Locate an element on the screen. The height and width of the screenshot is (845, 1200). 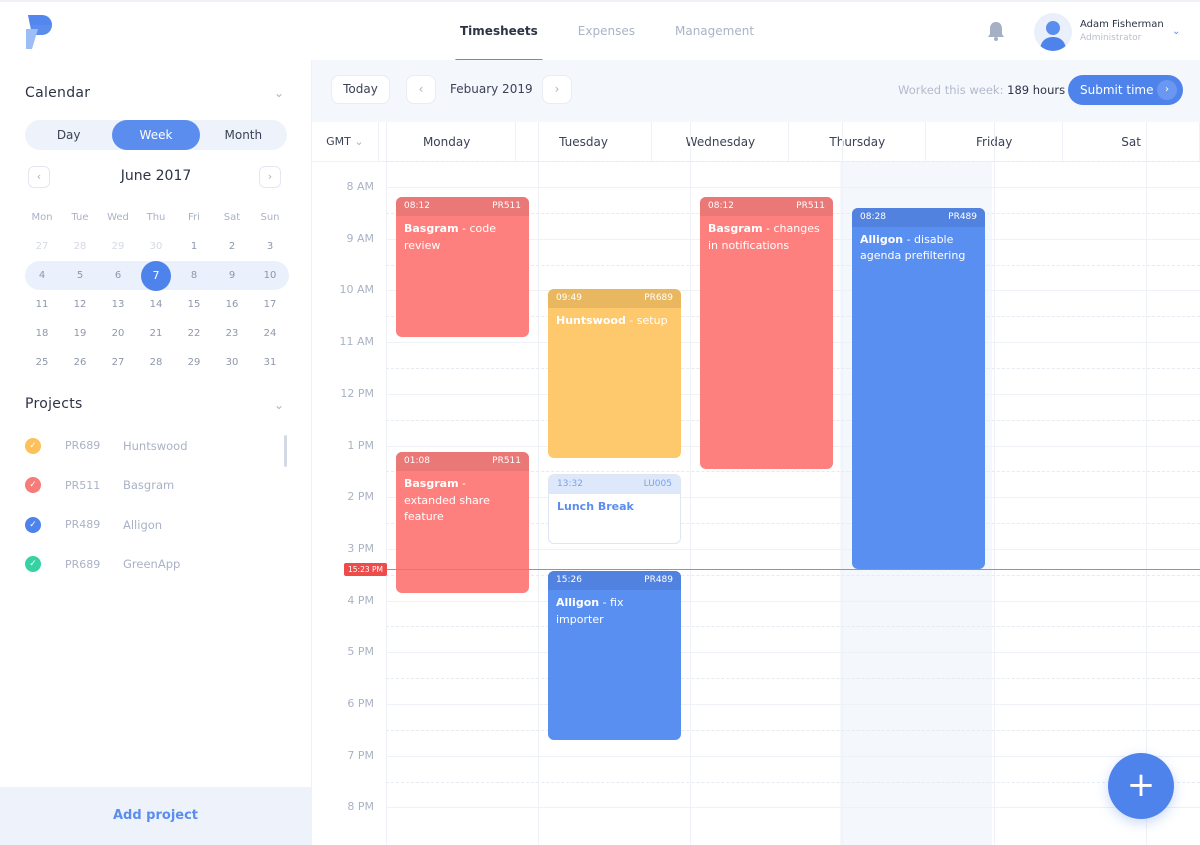
prev-week-button: ‹ is located at coordinates (421, 89).